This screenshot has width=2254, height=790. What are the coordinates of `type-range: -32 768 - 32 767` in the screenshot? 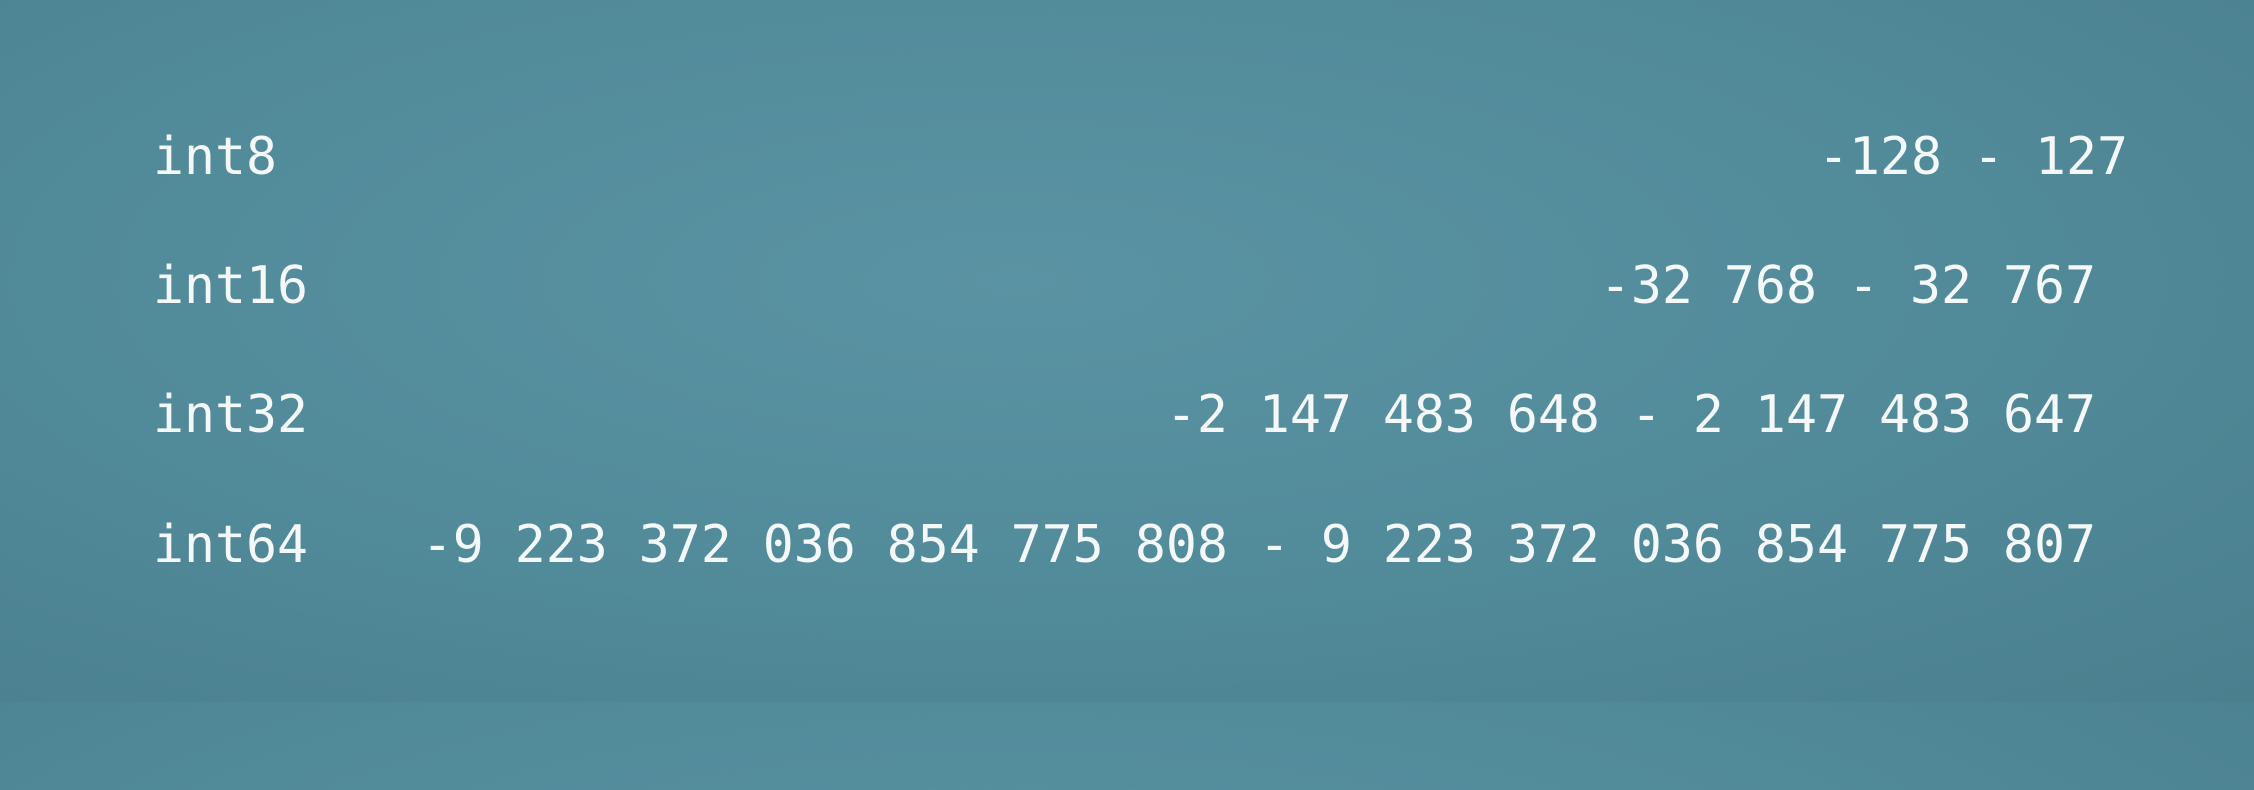 It's located at (1847, 286).